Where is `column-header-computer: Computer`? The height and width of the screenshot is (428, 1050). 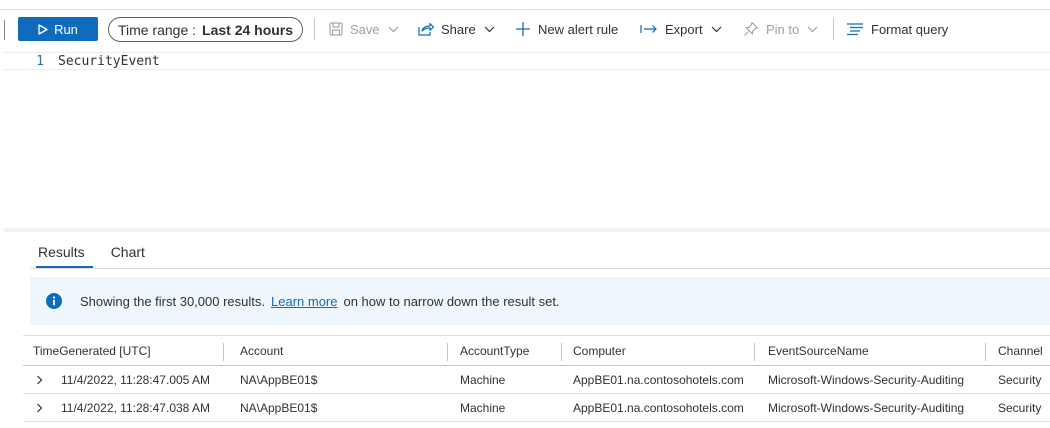
column-header-computer: Computer is located at coordinates (599, 350).